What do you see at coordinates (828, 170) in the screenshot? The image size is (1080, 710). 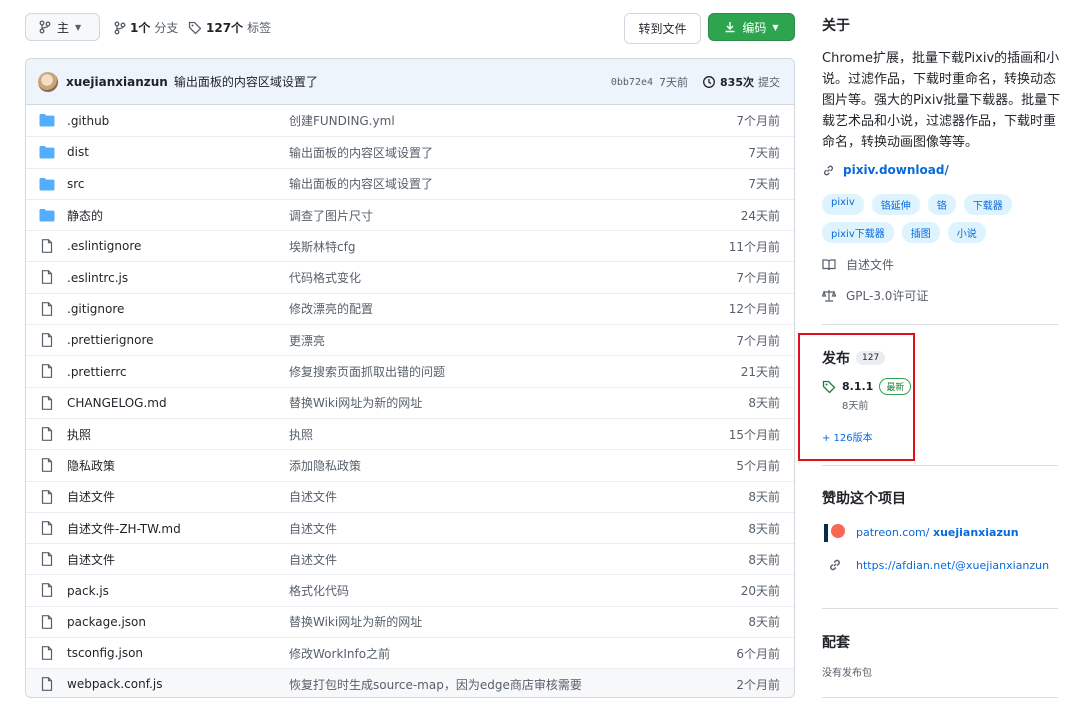 I see `link-icon` at bounding box center [828, 170].